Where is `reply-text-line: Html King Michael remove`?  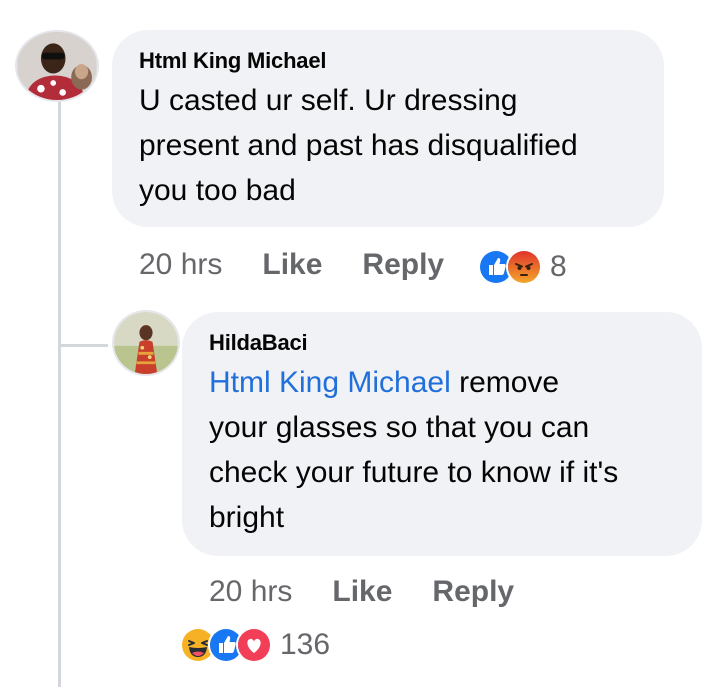 reply-text-line: Html King Michael remove is located at coordinates (455, 382).